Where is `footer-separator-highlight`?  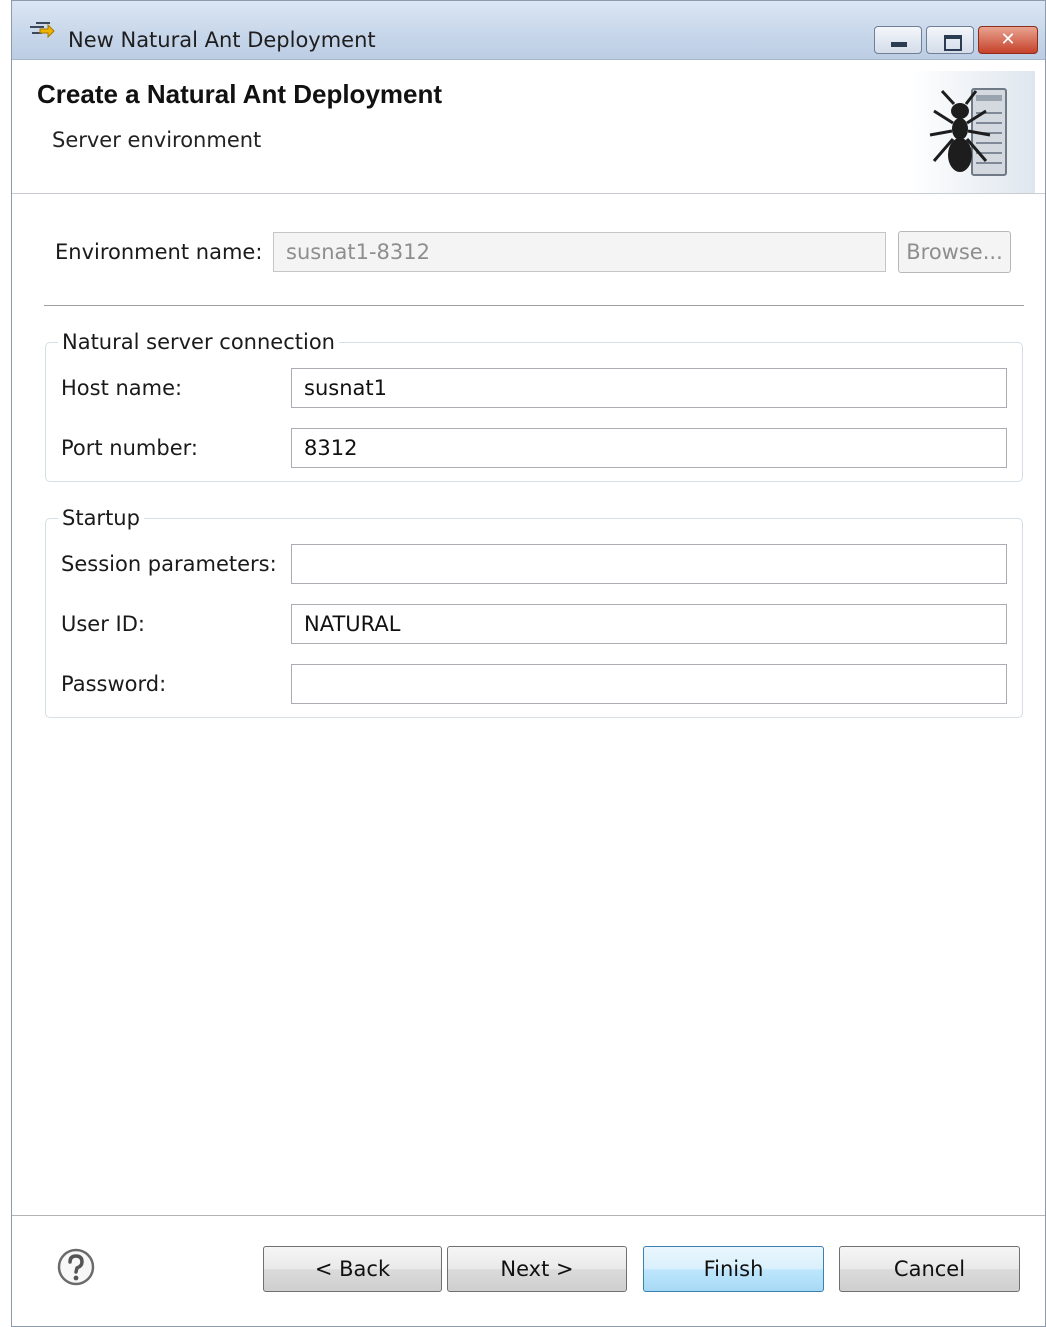 footer-separator-highlight is located at coordinates (528, 1216).